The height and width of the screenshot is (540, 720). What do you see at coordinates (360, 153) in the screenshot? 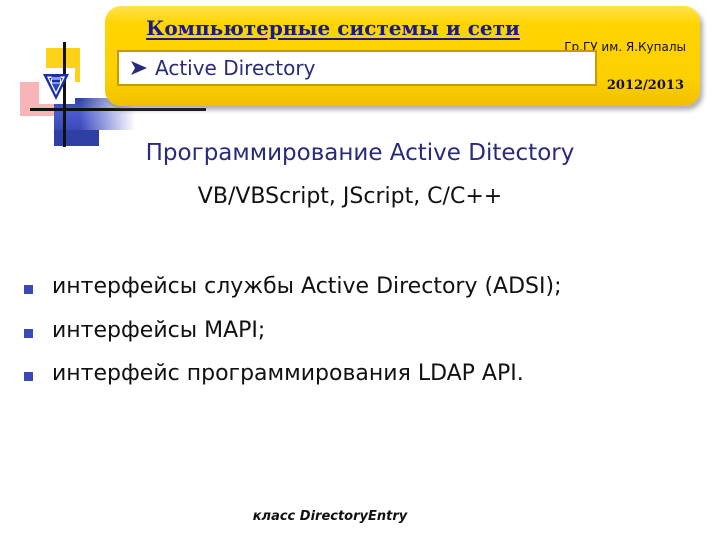
I see `slide-heading: Программирование Active Ditectory` at bounding box center [360, 153].